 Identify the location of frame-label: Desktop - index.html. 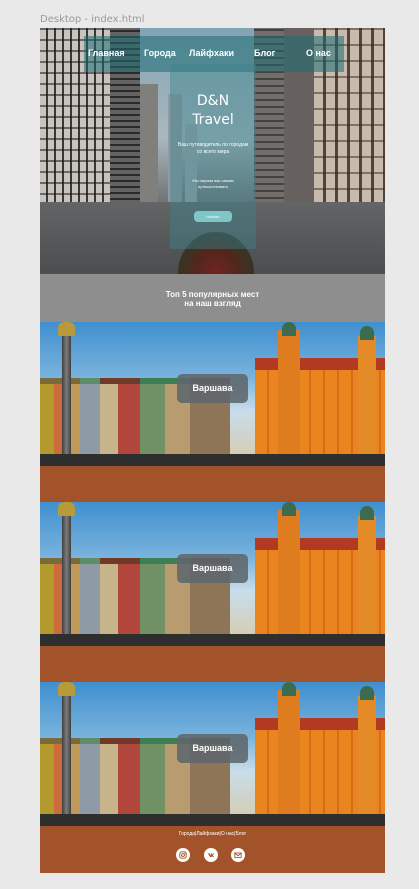
(92, 19).